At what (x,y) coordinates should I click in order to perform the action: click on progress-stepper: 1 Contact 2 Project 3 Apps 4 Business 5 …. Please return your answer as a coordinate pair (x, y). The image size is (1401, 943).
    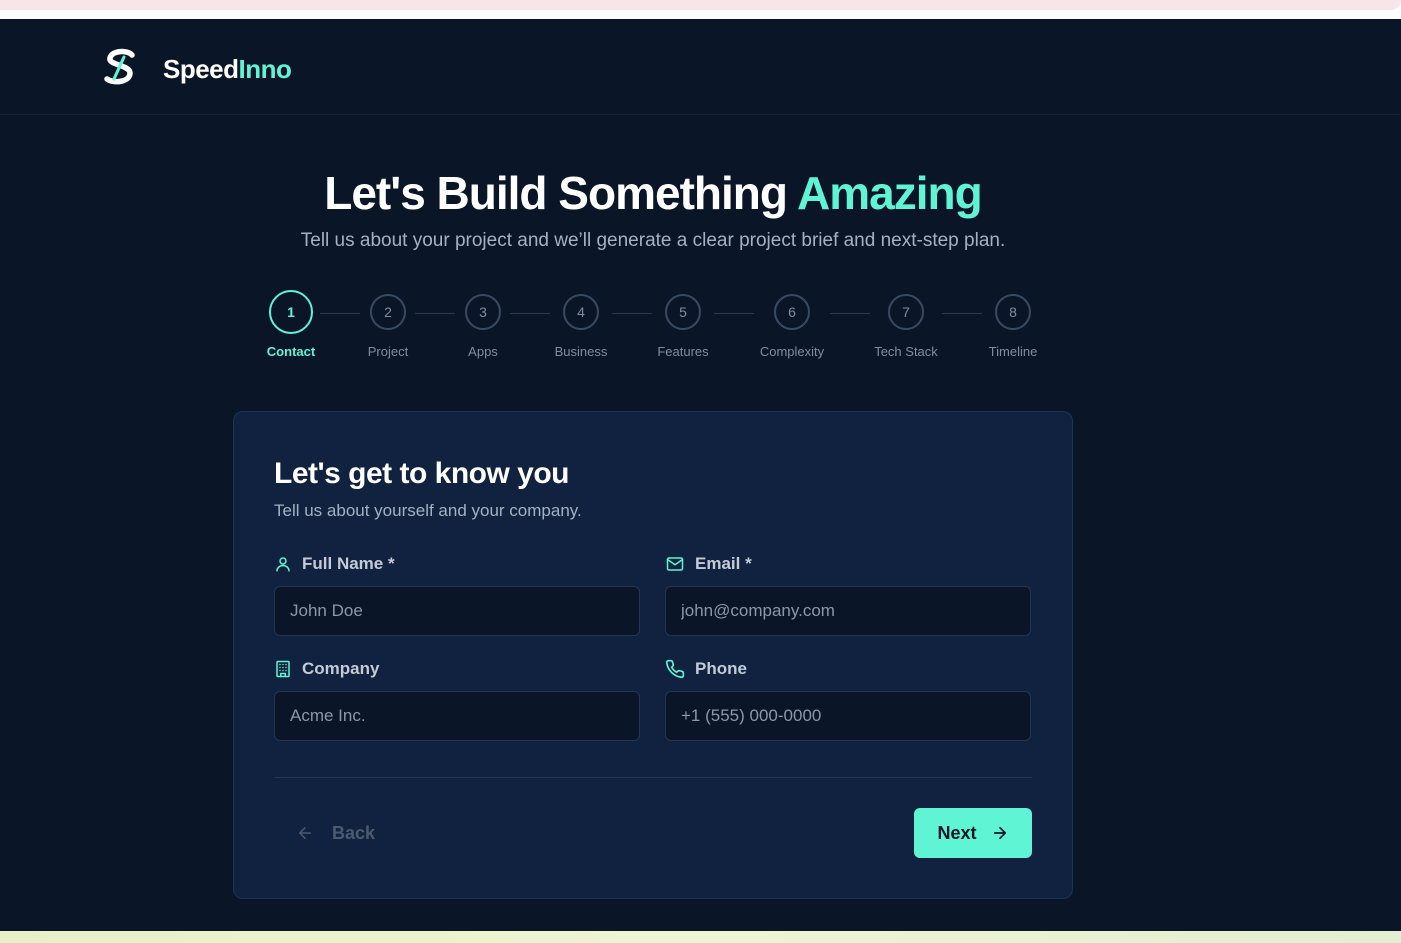
    Looking at the image, I should click on (700, 332).